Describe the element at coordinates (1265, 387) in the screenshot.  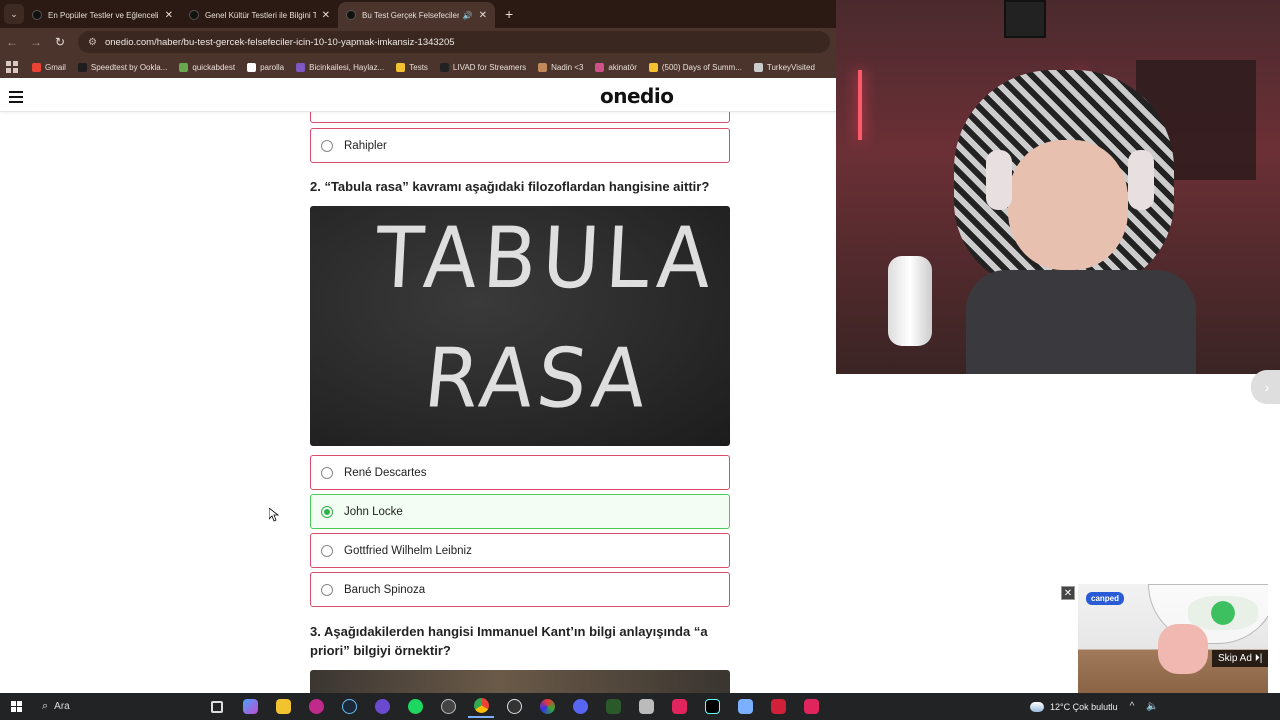
I see `side-panel-arrow-icon: ›` at that location.